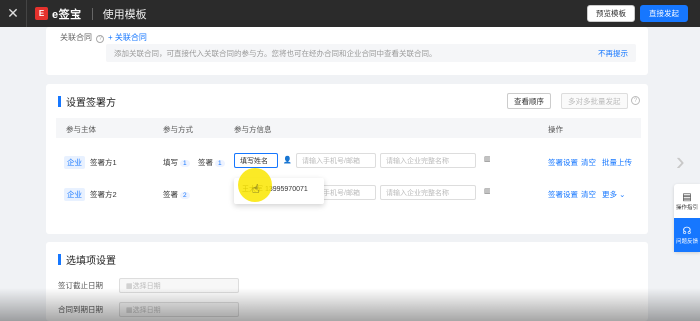  I want to click on top-bar: ✕ E e签宝 使用模板 预览模板 直接发起, so click(350, 13).